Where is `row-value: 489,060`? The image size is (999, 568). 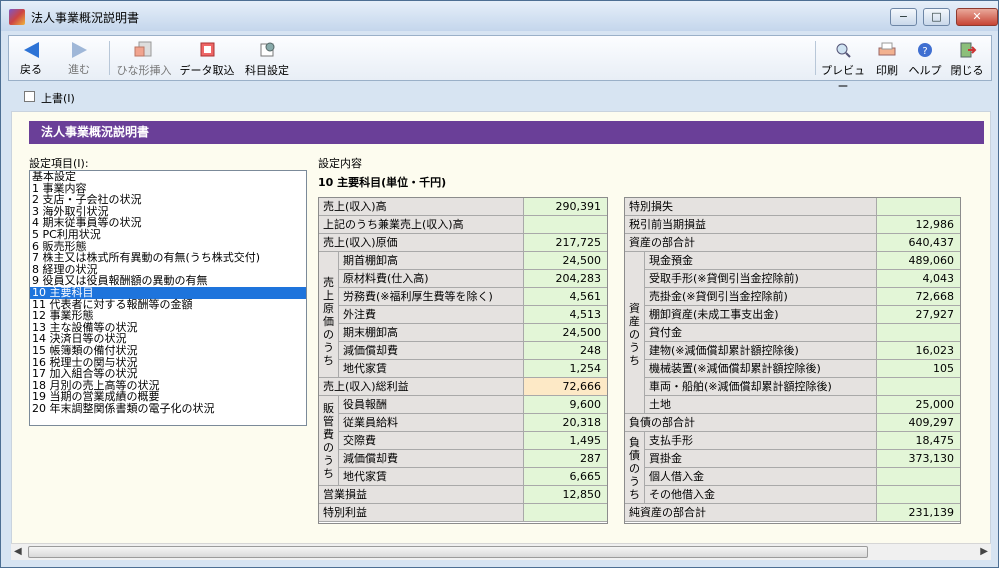 row-value: 489,060 is located at coordinates (918, 260).